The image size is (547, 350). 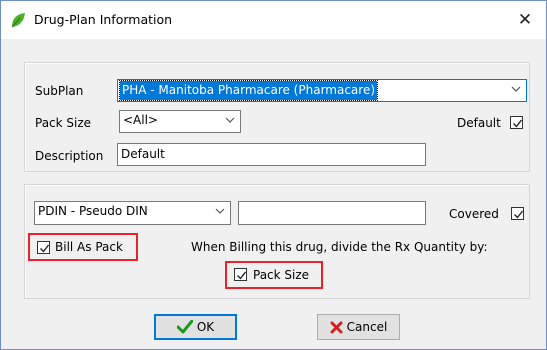 I want to click on pack-size-value: <All>, so click(x=140, y=120).